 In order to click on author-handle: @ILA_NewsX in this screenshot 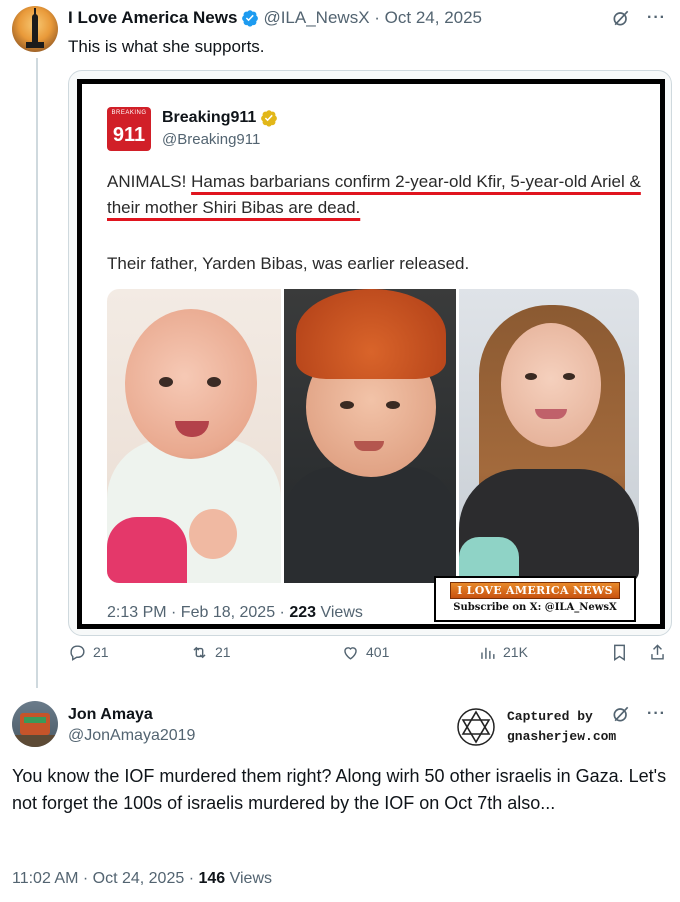, I will do `click(316, 18)`.